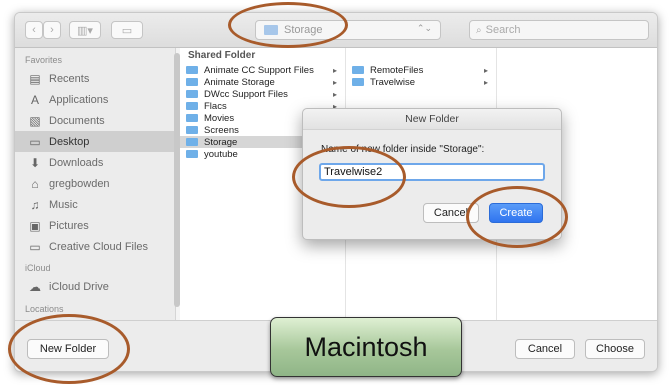 This screenshot has height=388, width=669. I want to click on downloads-icon: ⬇, so click(35, 162).